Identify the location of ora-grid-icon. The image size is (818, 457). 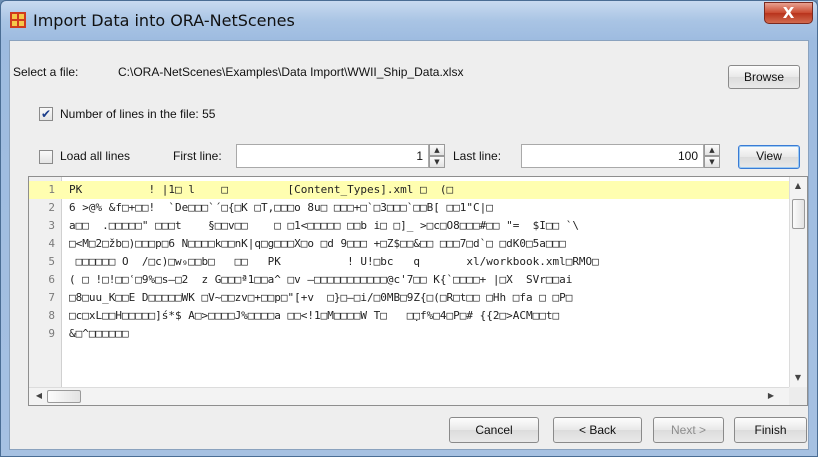
(18, 20).